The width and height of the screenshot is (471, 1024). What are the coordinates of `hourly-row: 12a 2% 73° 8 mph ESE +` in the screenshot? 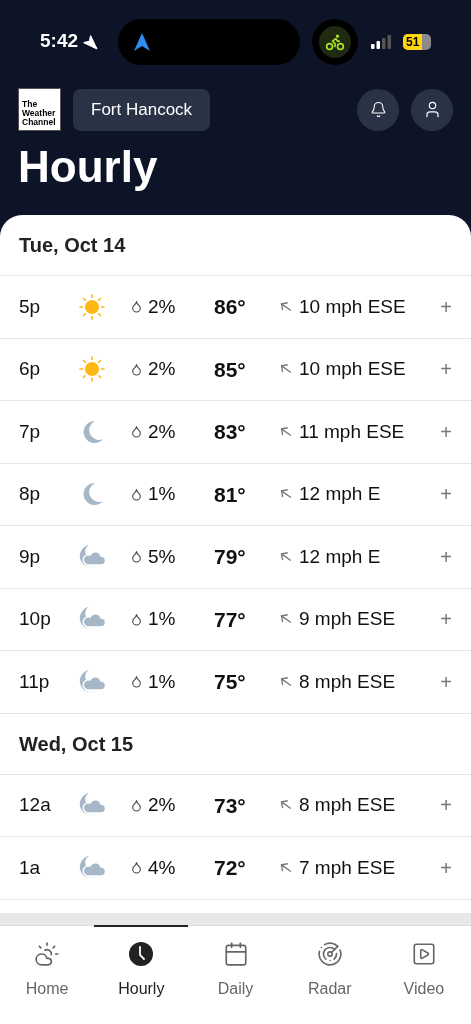 It's located at (235, 805).